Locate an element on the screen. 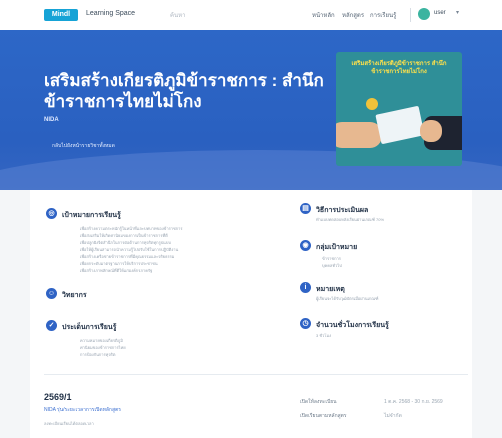 This screenshot has height=438, width=502. registration-period-label: เปิดให้ลงทะเบียน is located at coordinates (318, 402).